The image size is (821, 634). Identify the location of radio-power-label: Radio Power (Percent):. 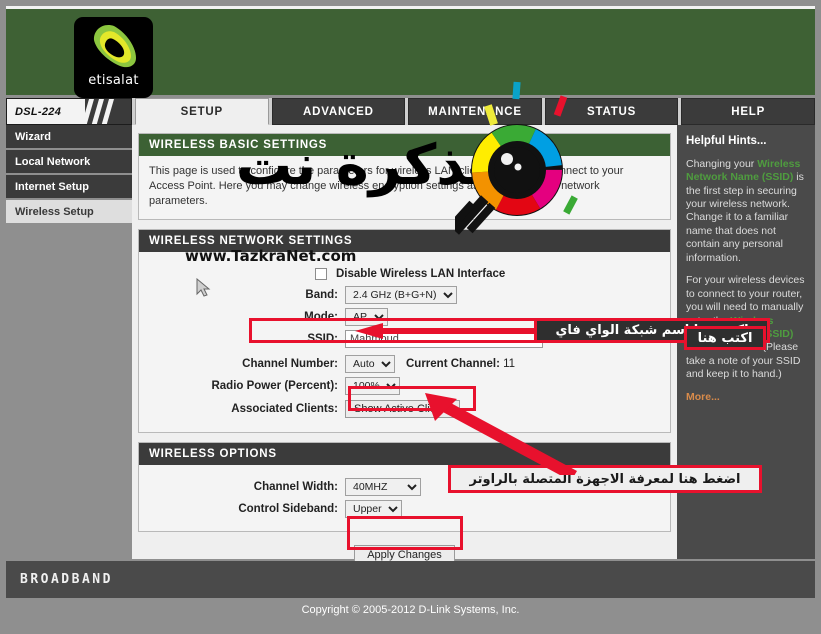
(274, 385).